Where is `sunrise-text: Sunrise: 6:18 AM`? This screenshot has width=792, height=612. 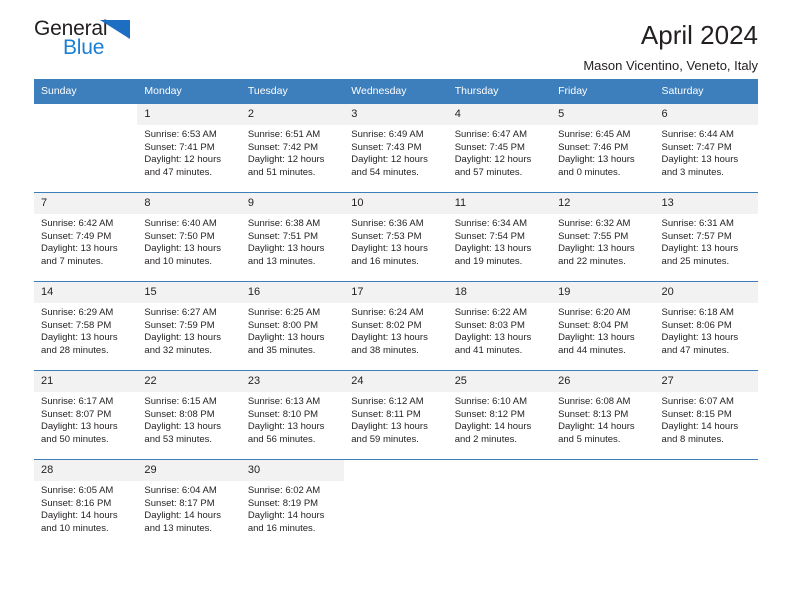
sunrise-text: Sunrise: 6:18 AM is located at coordinates (697, 312).